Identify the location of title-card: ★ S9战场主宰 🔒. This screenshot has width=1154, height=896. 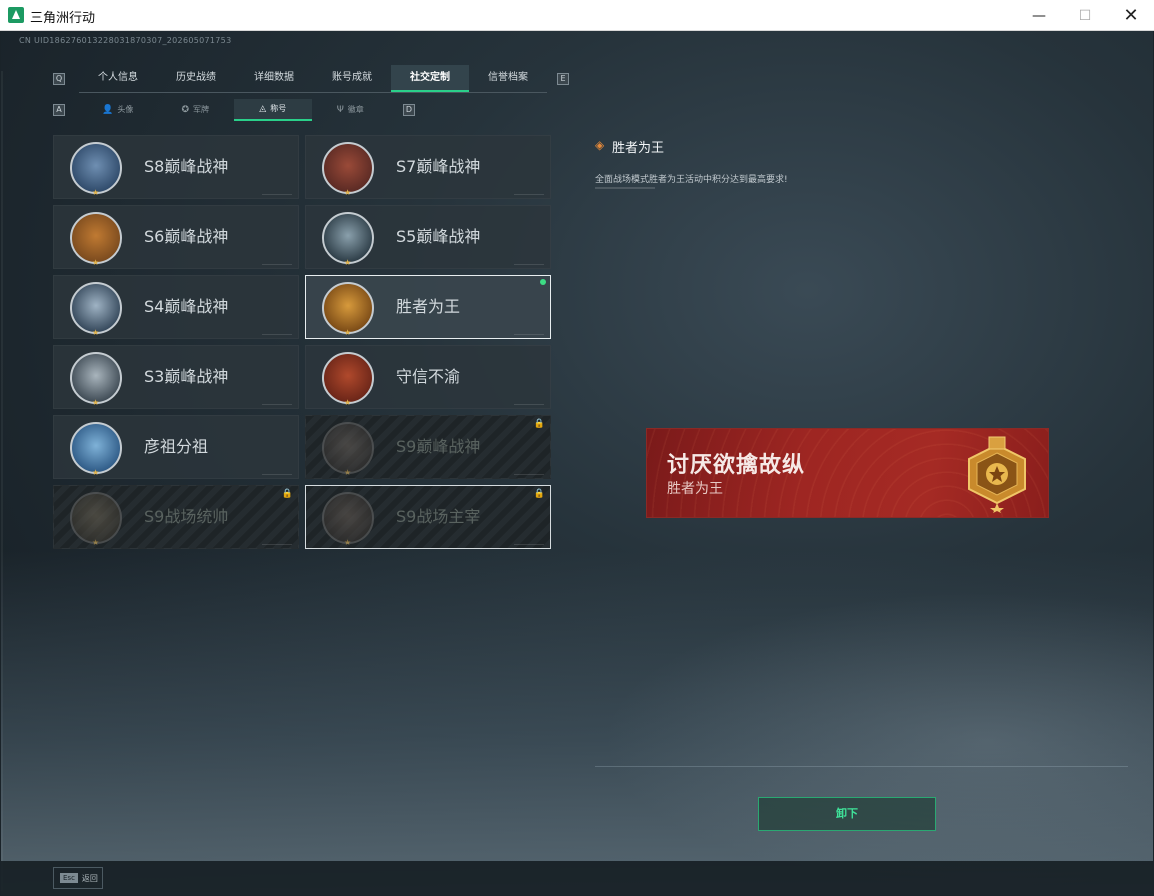
(428, 517).